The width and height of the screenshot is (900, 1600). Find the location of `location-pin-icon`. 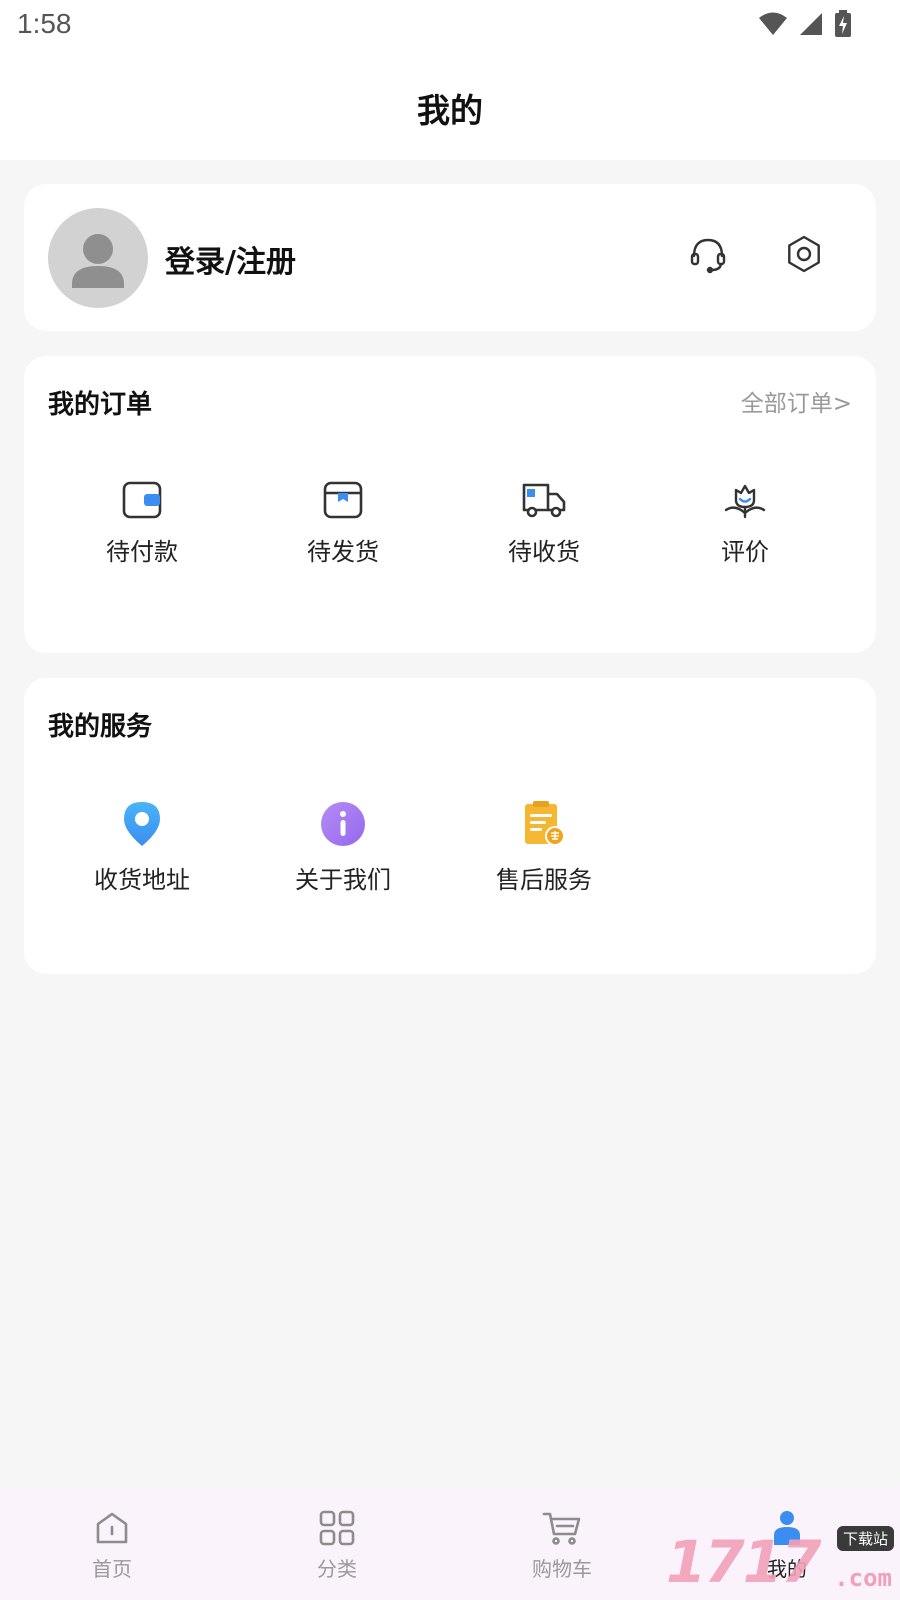

location-pin-icon is located at coordinates (142, 826).